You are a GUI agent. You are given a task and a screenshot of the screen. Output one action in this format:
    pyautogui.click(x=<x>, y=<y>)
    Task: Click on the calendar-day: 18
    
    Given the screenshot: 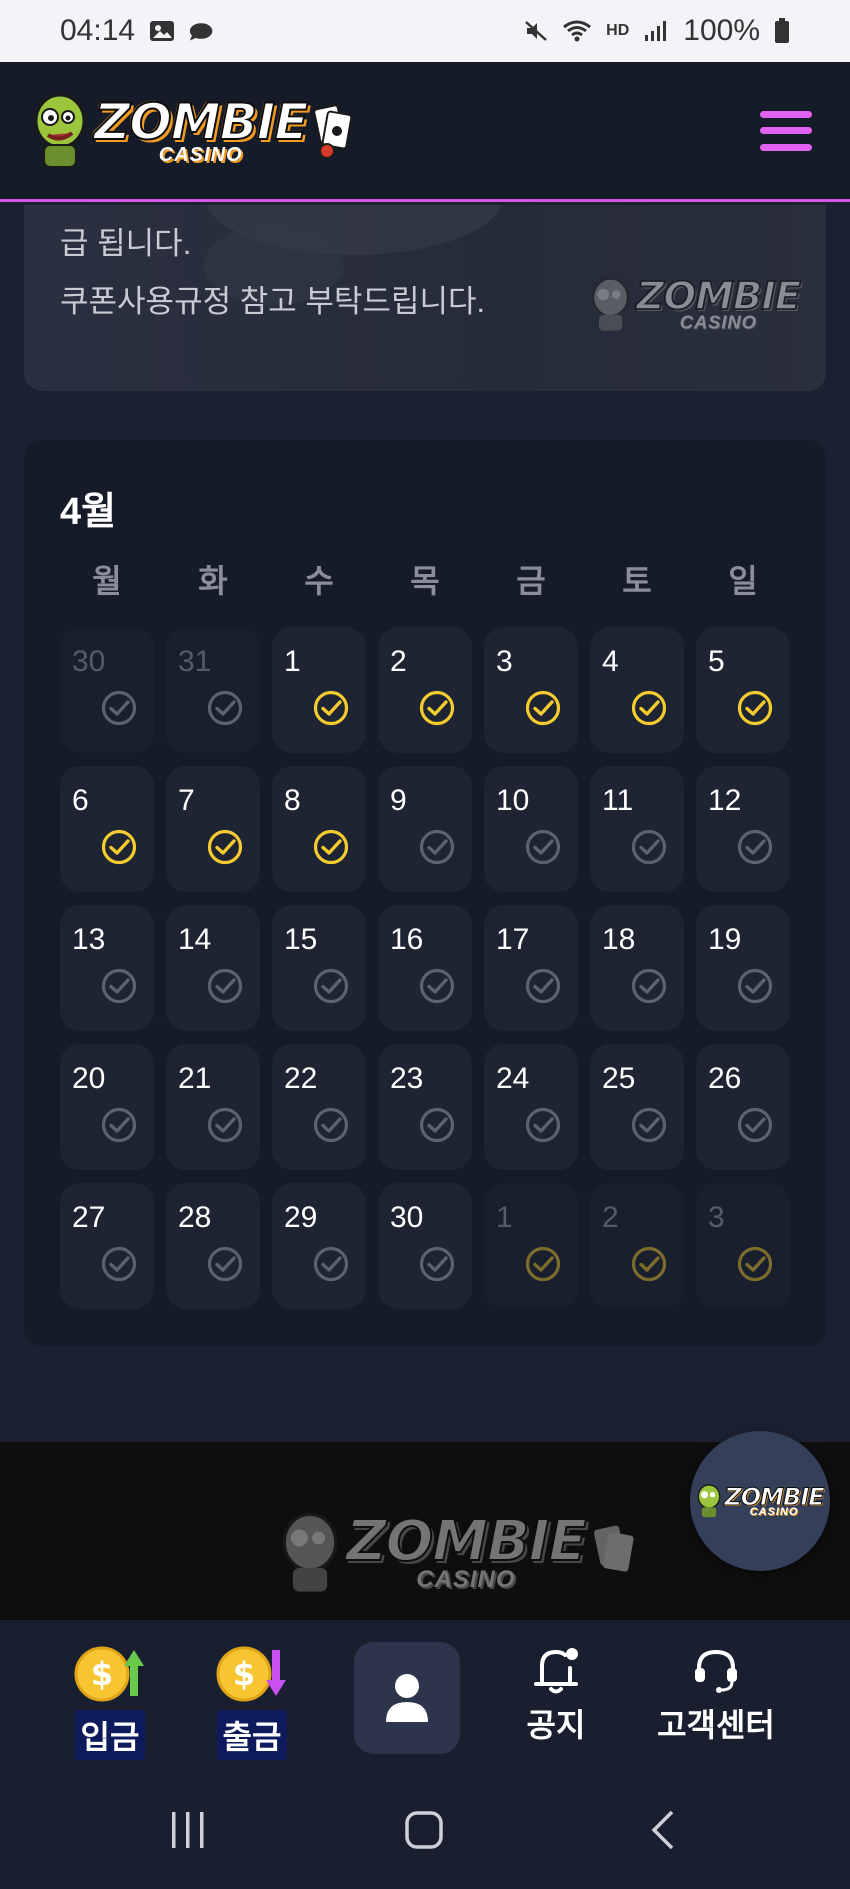 What is the action you would take?
    pyautogui.click(x=637, y=968)
    